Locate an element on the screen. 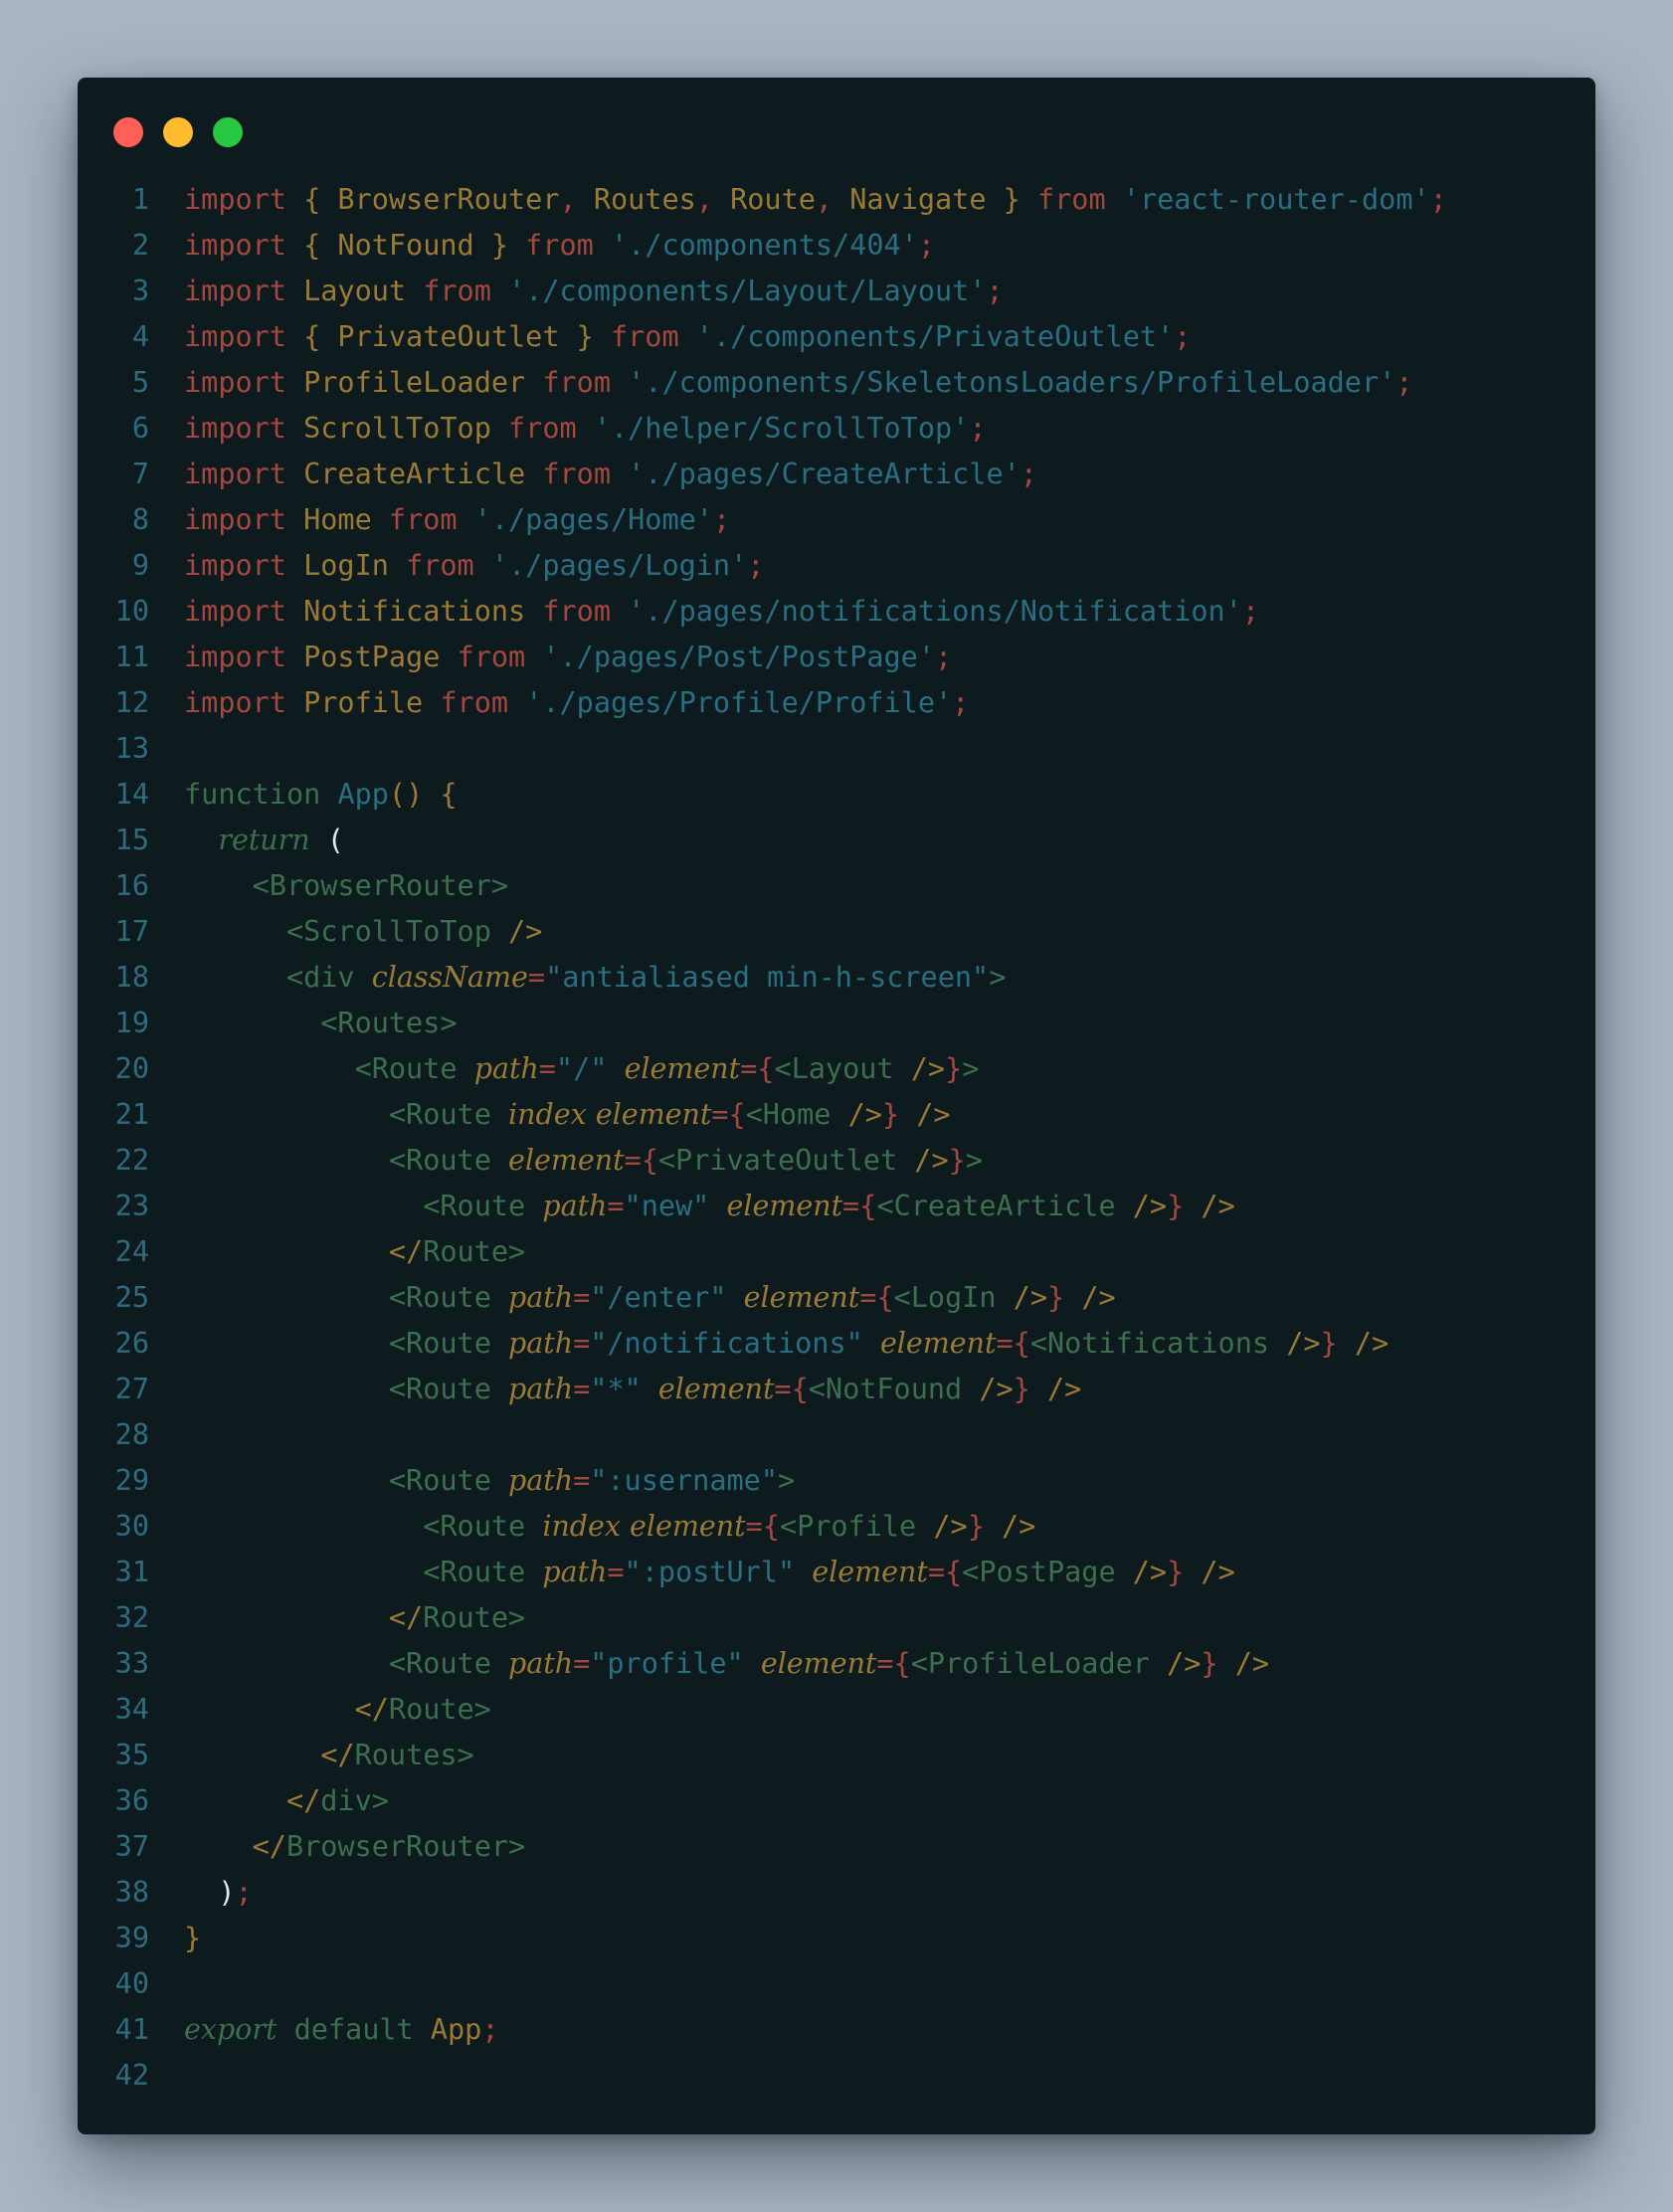  line-number: 40 is located at coordinates (131, 1983).